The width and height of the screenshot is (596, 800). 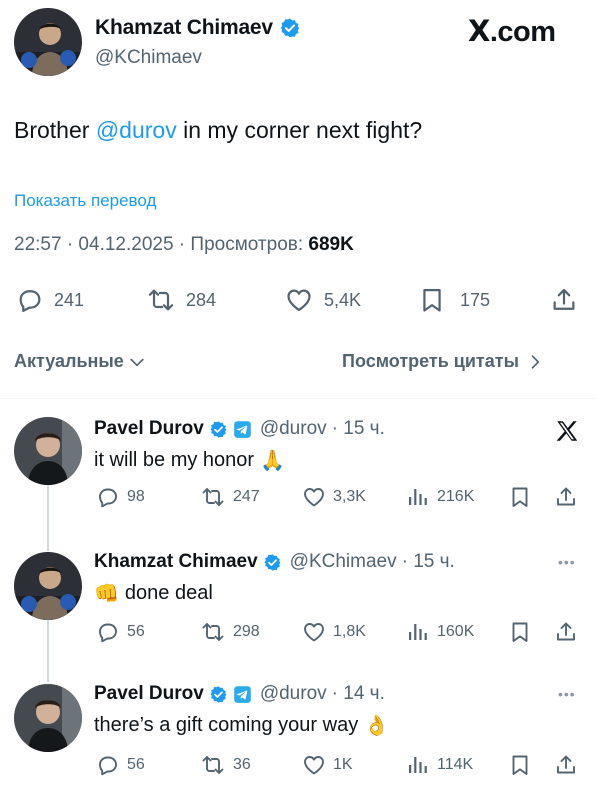 What do you see at coordinates (69, 361) in the screenshot?
I see `sort-label: Актуальные` at bounding box center [69, 361].